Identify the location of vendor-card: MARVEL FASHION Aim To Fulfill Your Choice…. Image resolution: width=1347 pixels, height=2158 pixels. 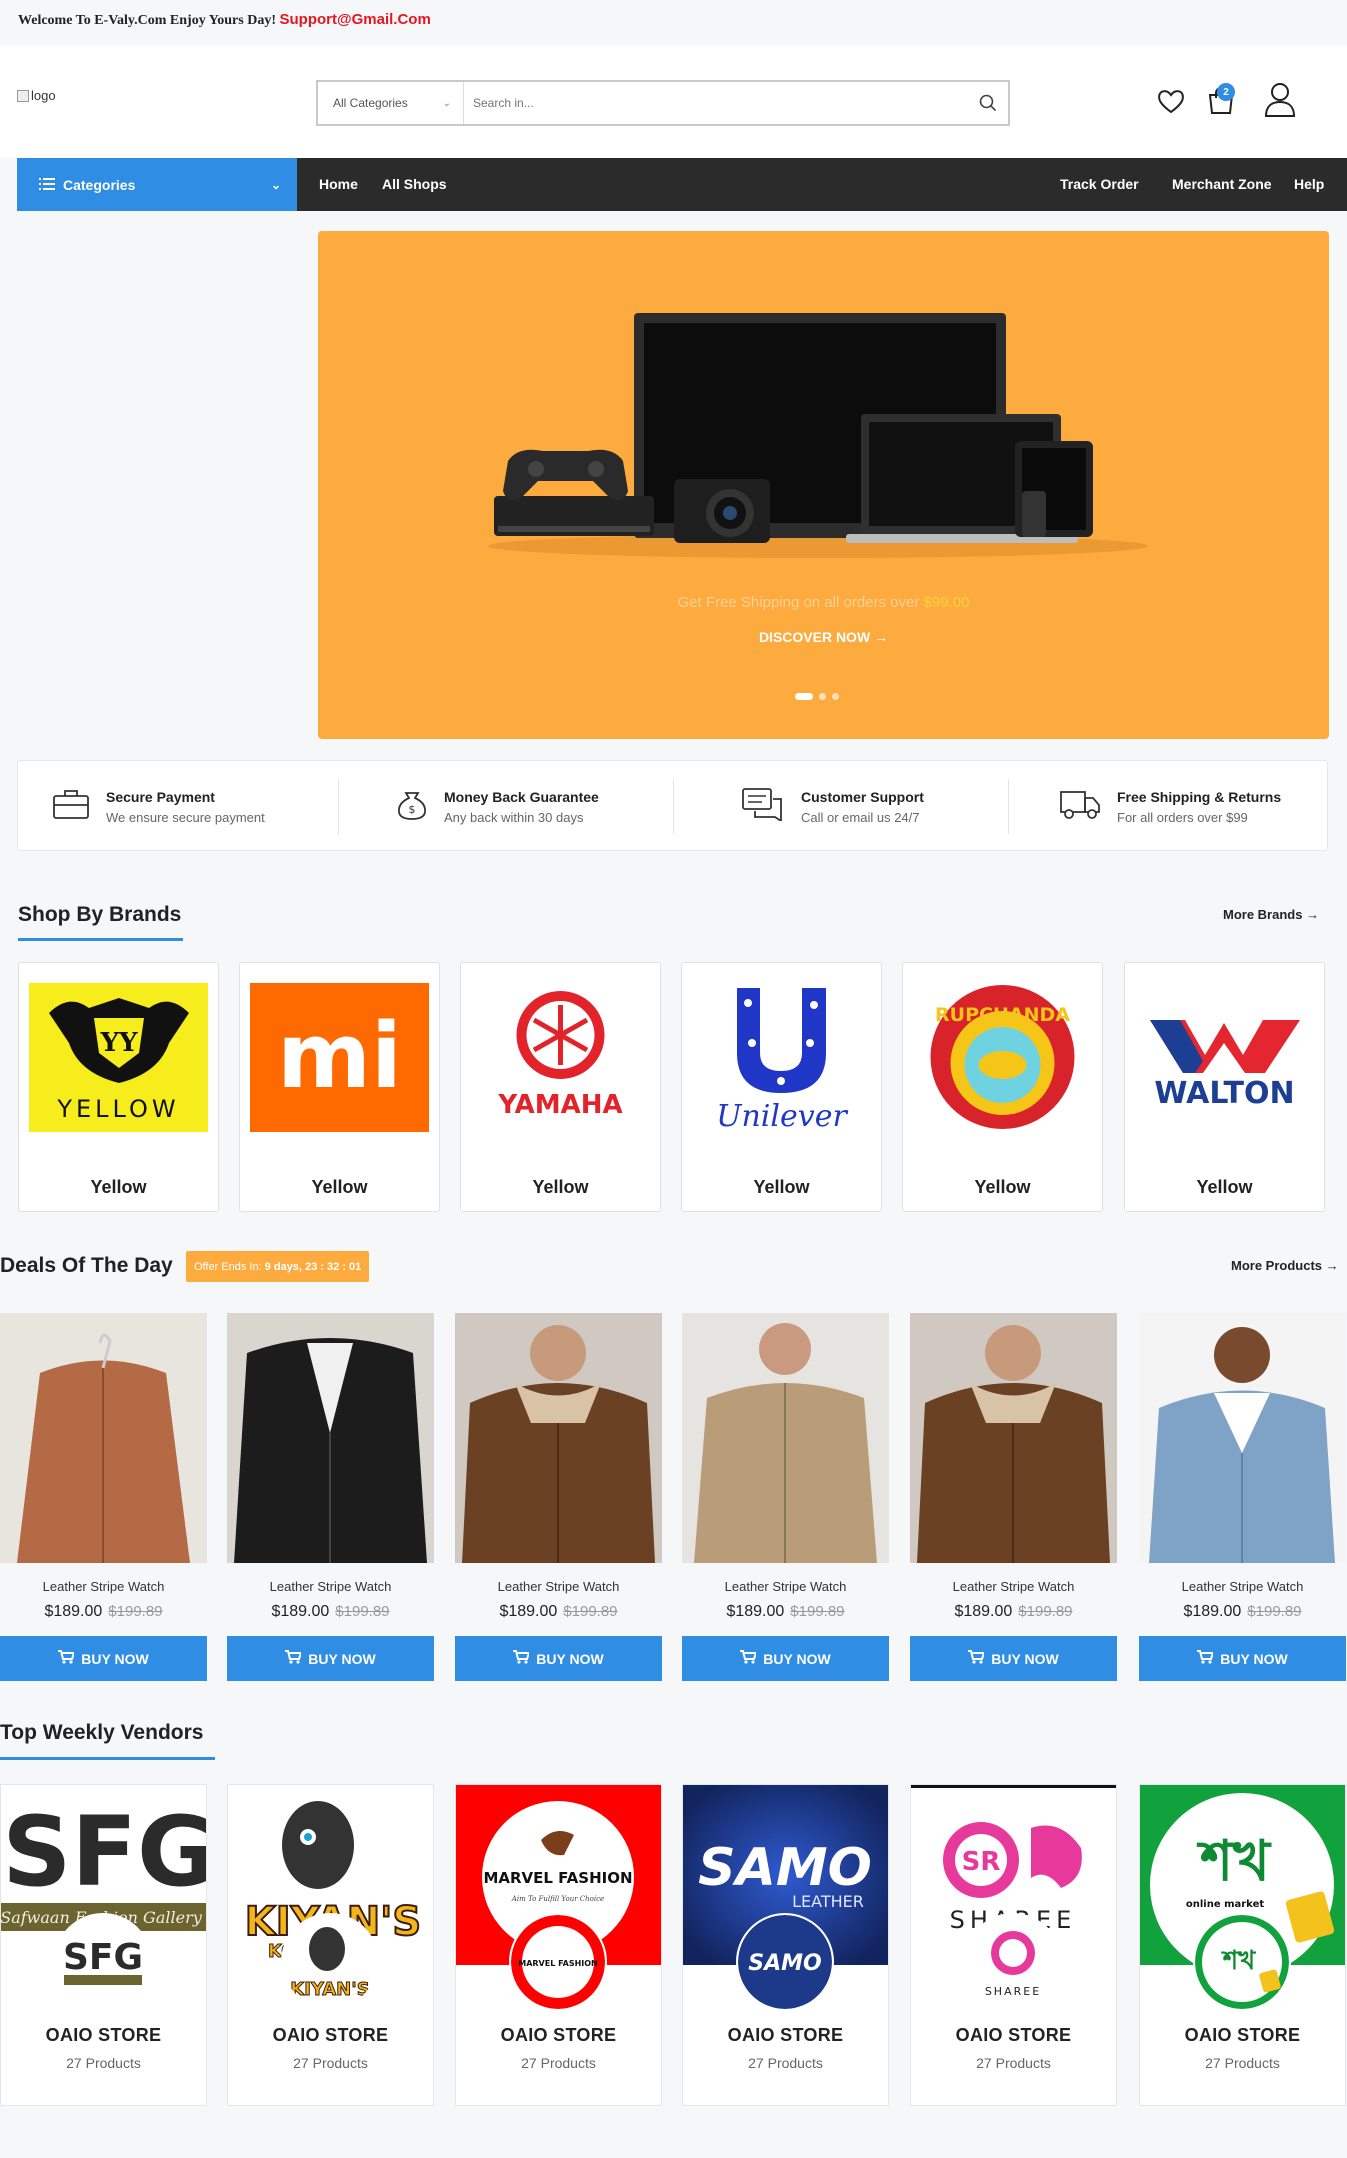
(558, 1945).